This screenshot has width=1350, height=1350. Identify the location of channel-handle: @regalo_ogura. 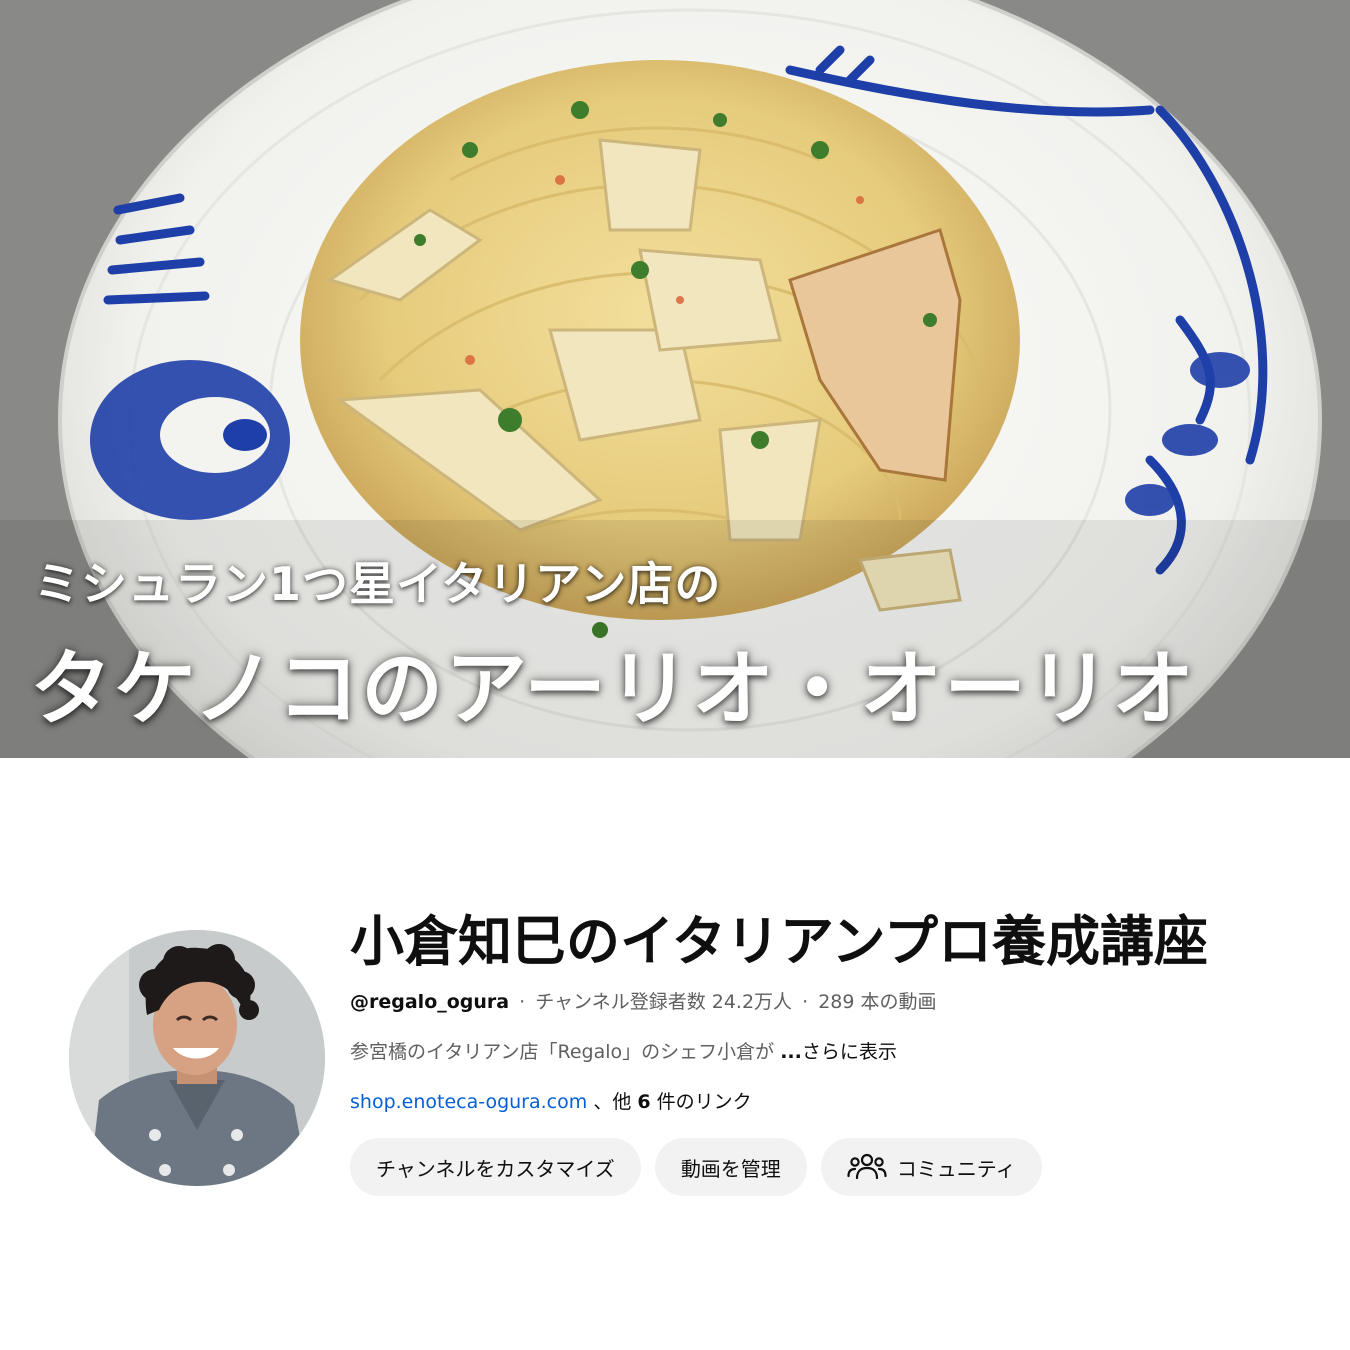
(430, 1002).